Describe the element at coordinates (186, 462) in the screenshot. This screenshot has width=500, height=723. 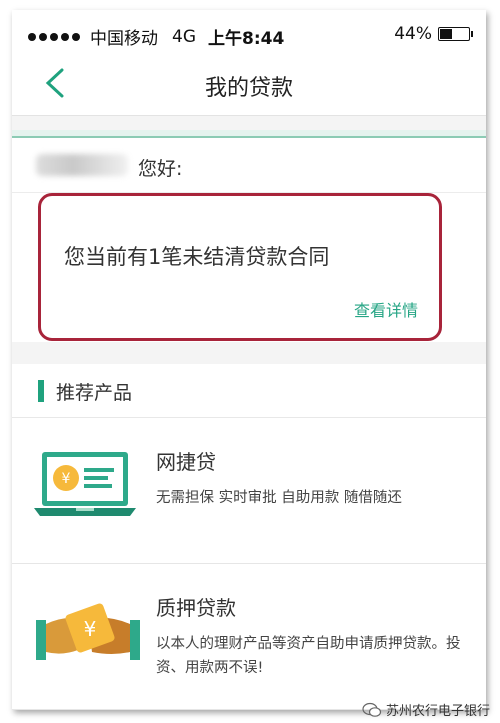
I see `product-name: 网捷贷` at that location.